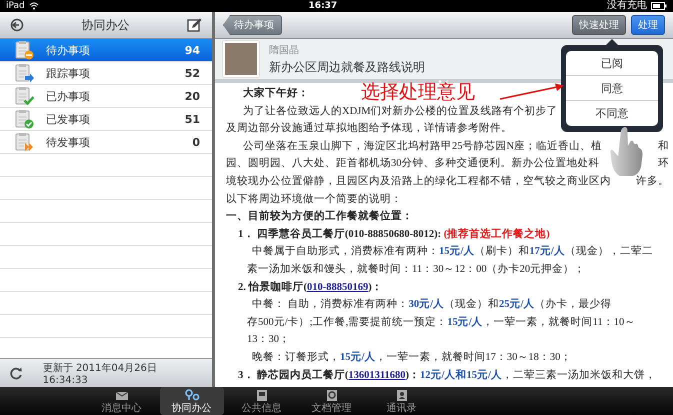  What do you see at coordinates (400, 111) in the screenshot?
I see `body-text-line: 为了让各位致远人的XDJM们对新办公楼的位置及线路有个初步了` at bounding box center [400, 111].